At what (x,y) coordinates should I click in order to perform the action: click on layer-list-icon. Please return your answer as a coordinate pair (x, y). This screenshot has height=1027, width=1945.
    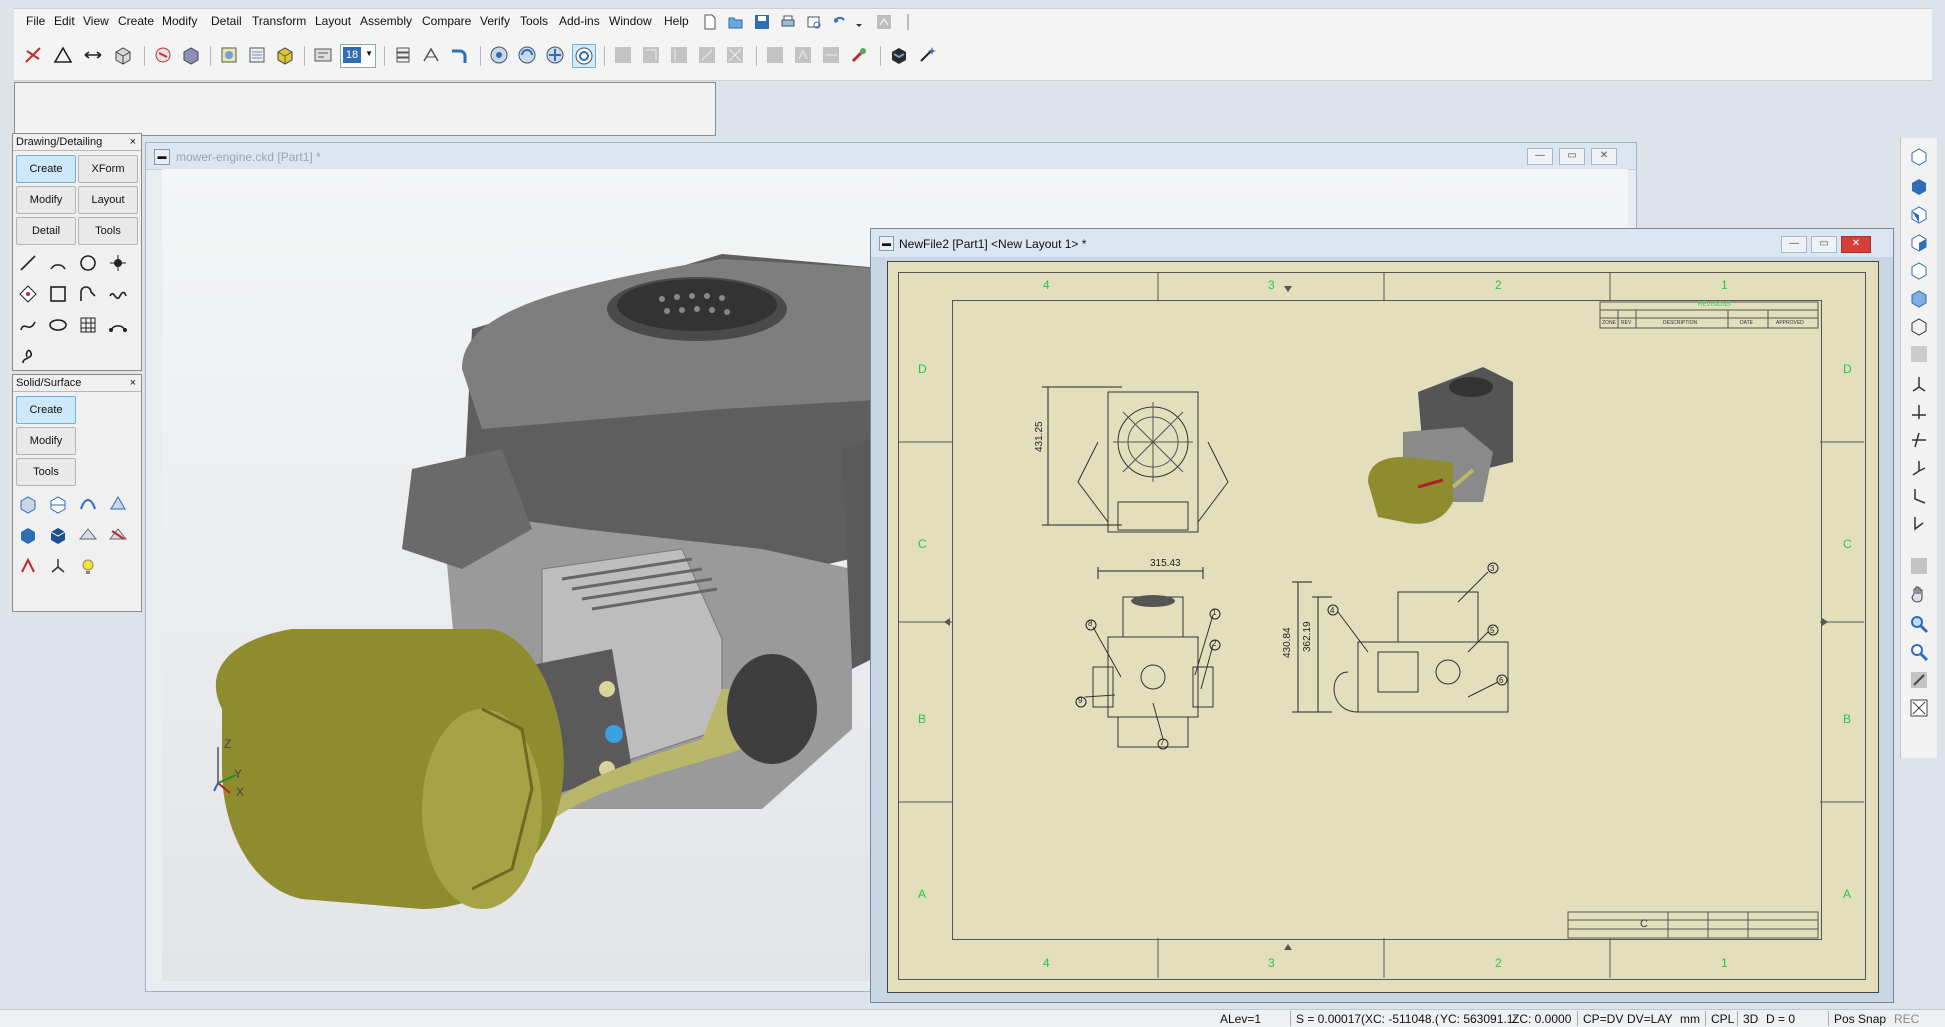
    Looking at the image, I should click on (257, 55).